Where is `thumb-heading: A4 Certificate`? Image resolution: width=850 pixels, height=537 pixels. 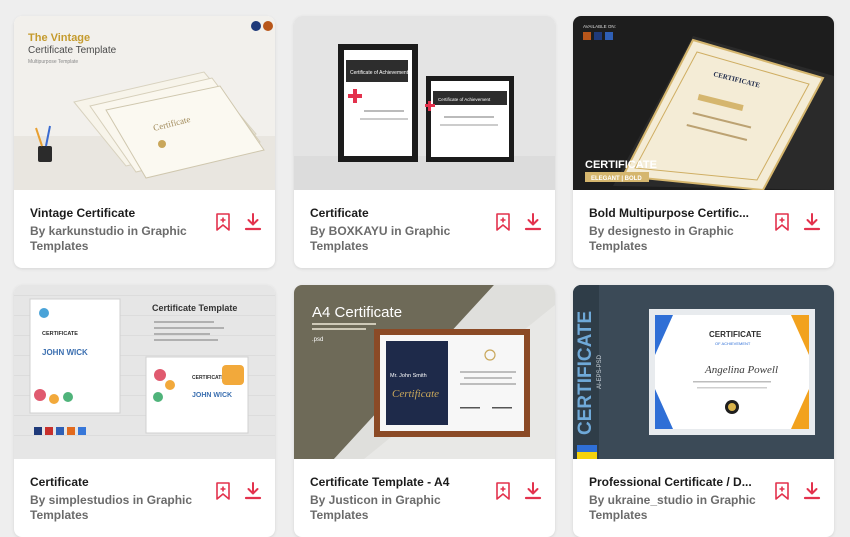
thumb-heading: A4 Certificate is located at coordinates (357, 312).